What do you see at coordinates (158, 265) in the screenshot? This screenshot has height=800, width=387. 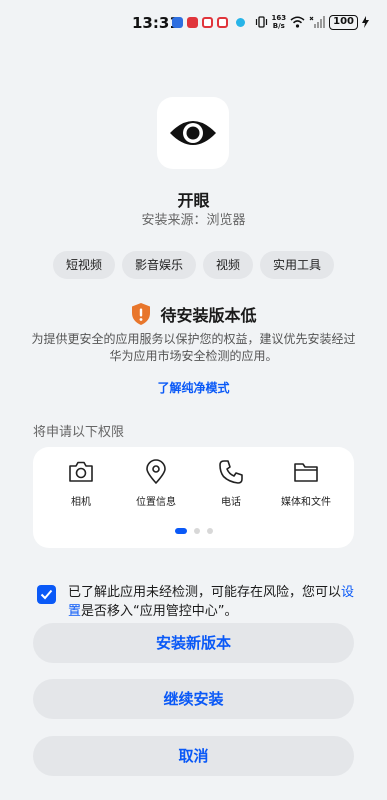 I see `category-tag: 影音娱乐` at bounding box center [158, 265].